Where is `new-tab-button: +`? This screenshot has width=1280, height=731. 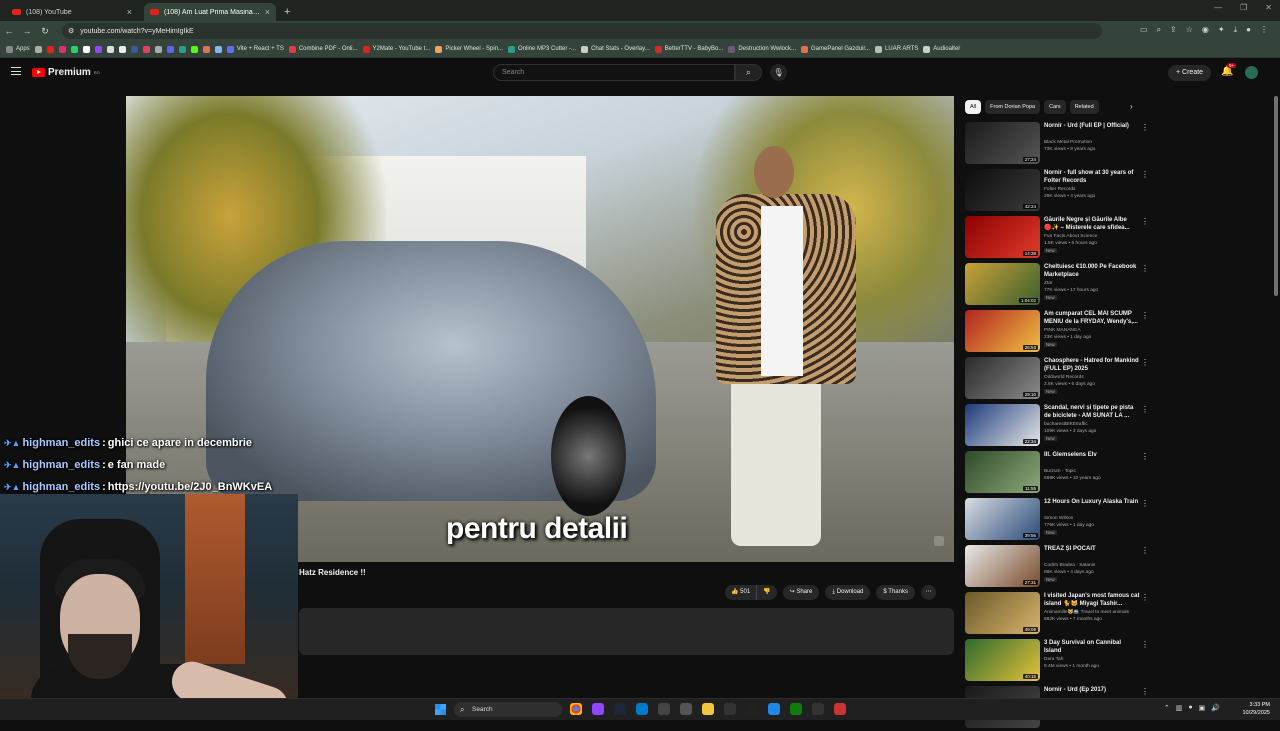 new-tab-button: + is located at coordinates (287, 12).